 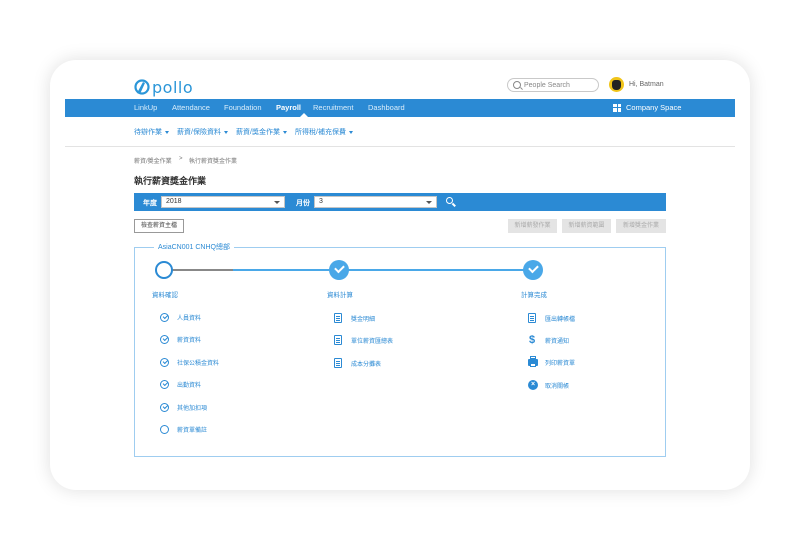 I want to click on item-label: 成本分攤表, so click(x=366, y=364).